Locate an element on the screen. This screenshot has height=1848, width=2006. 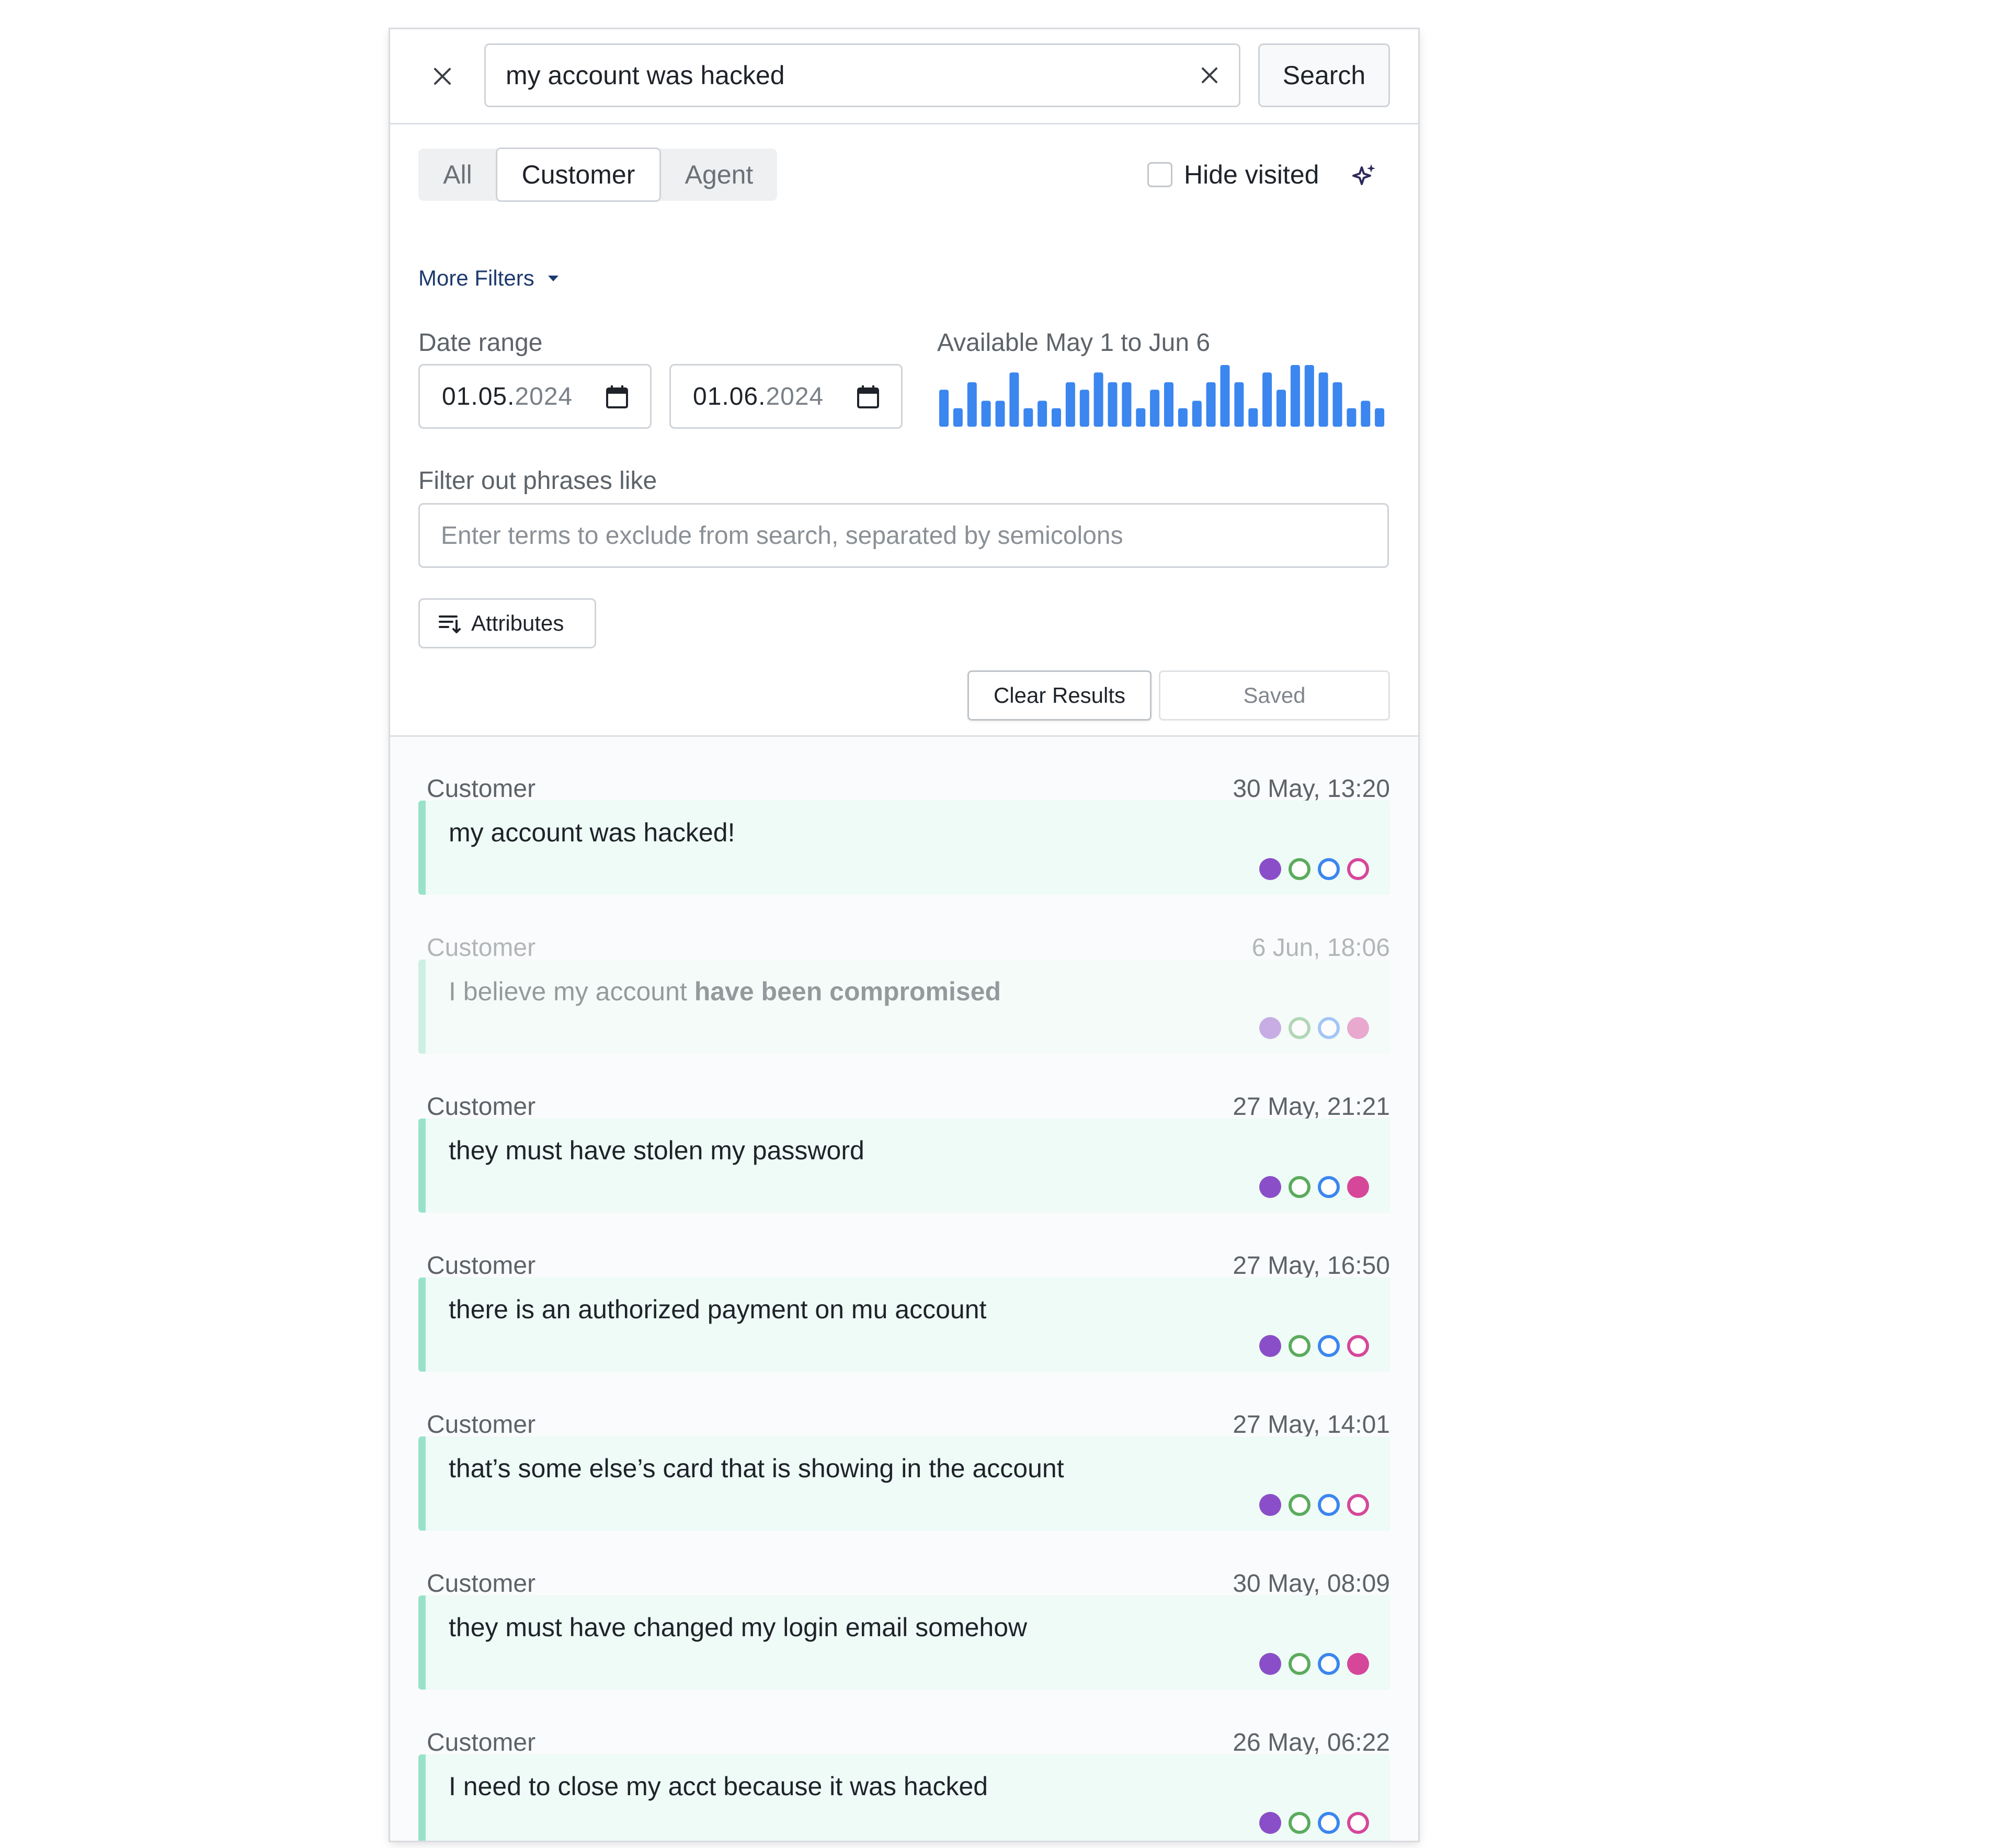
end-date-value: 01.06.2024 is located at coordinates (758, 396).